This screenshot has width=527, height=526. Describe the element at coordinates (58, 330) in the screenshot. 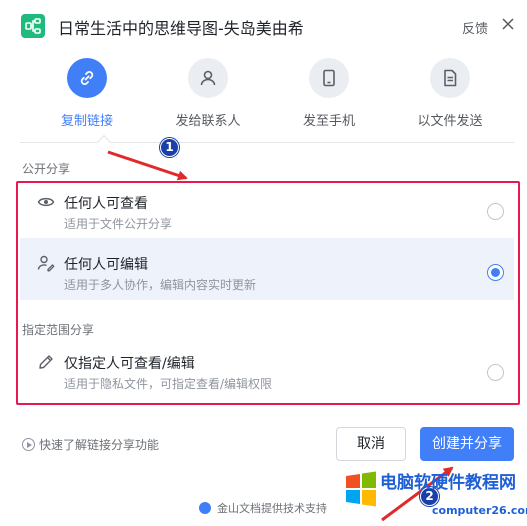

I see `restricted-share-label: 指定范围分享` at that location.